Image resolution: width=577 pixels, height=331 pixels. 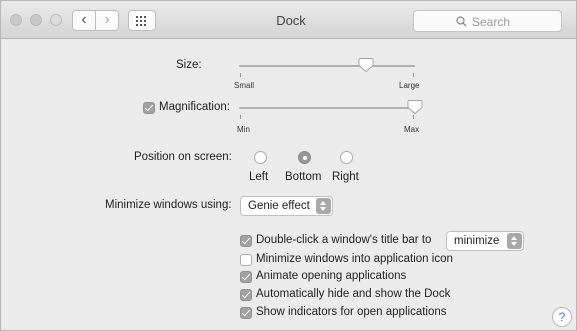 What do you see at coordinates (346, 157) in the screenshot?
I see `position-right-radio` at bounding box center [346, 157].